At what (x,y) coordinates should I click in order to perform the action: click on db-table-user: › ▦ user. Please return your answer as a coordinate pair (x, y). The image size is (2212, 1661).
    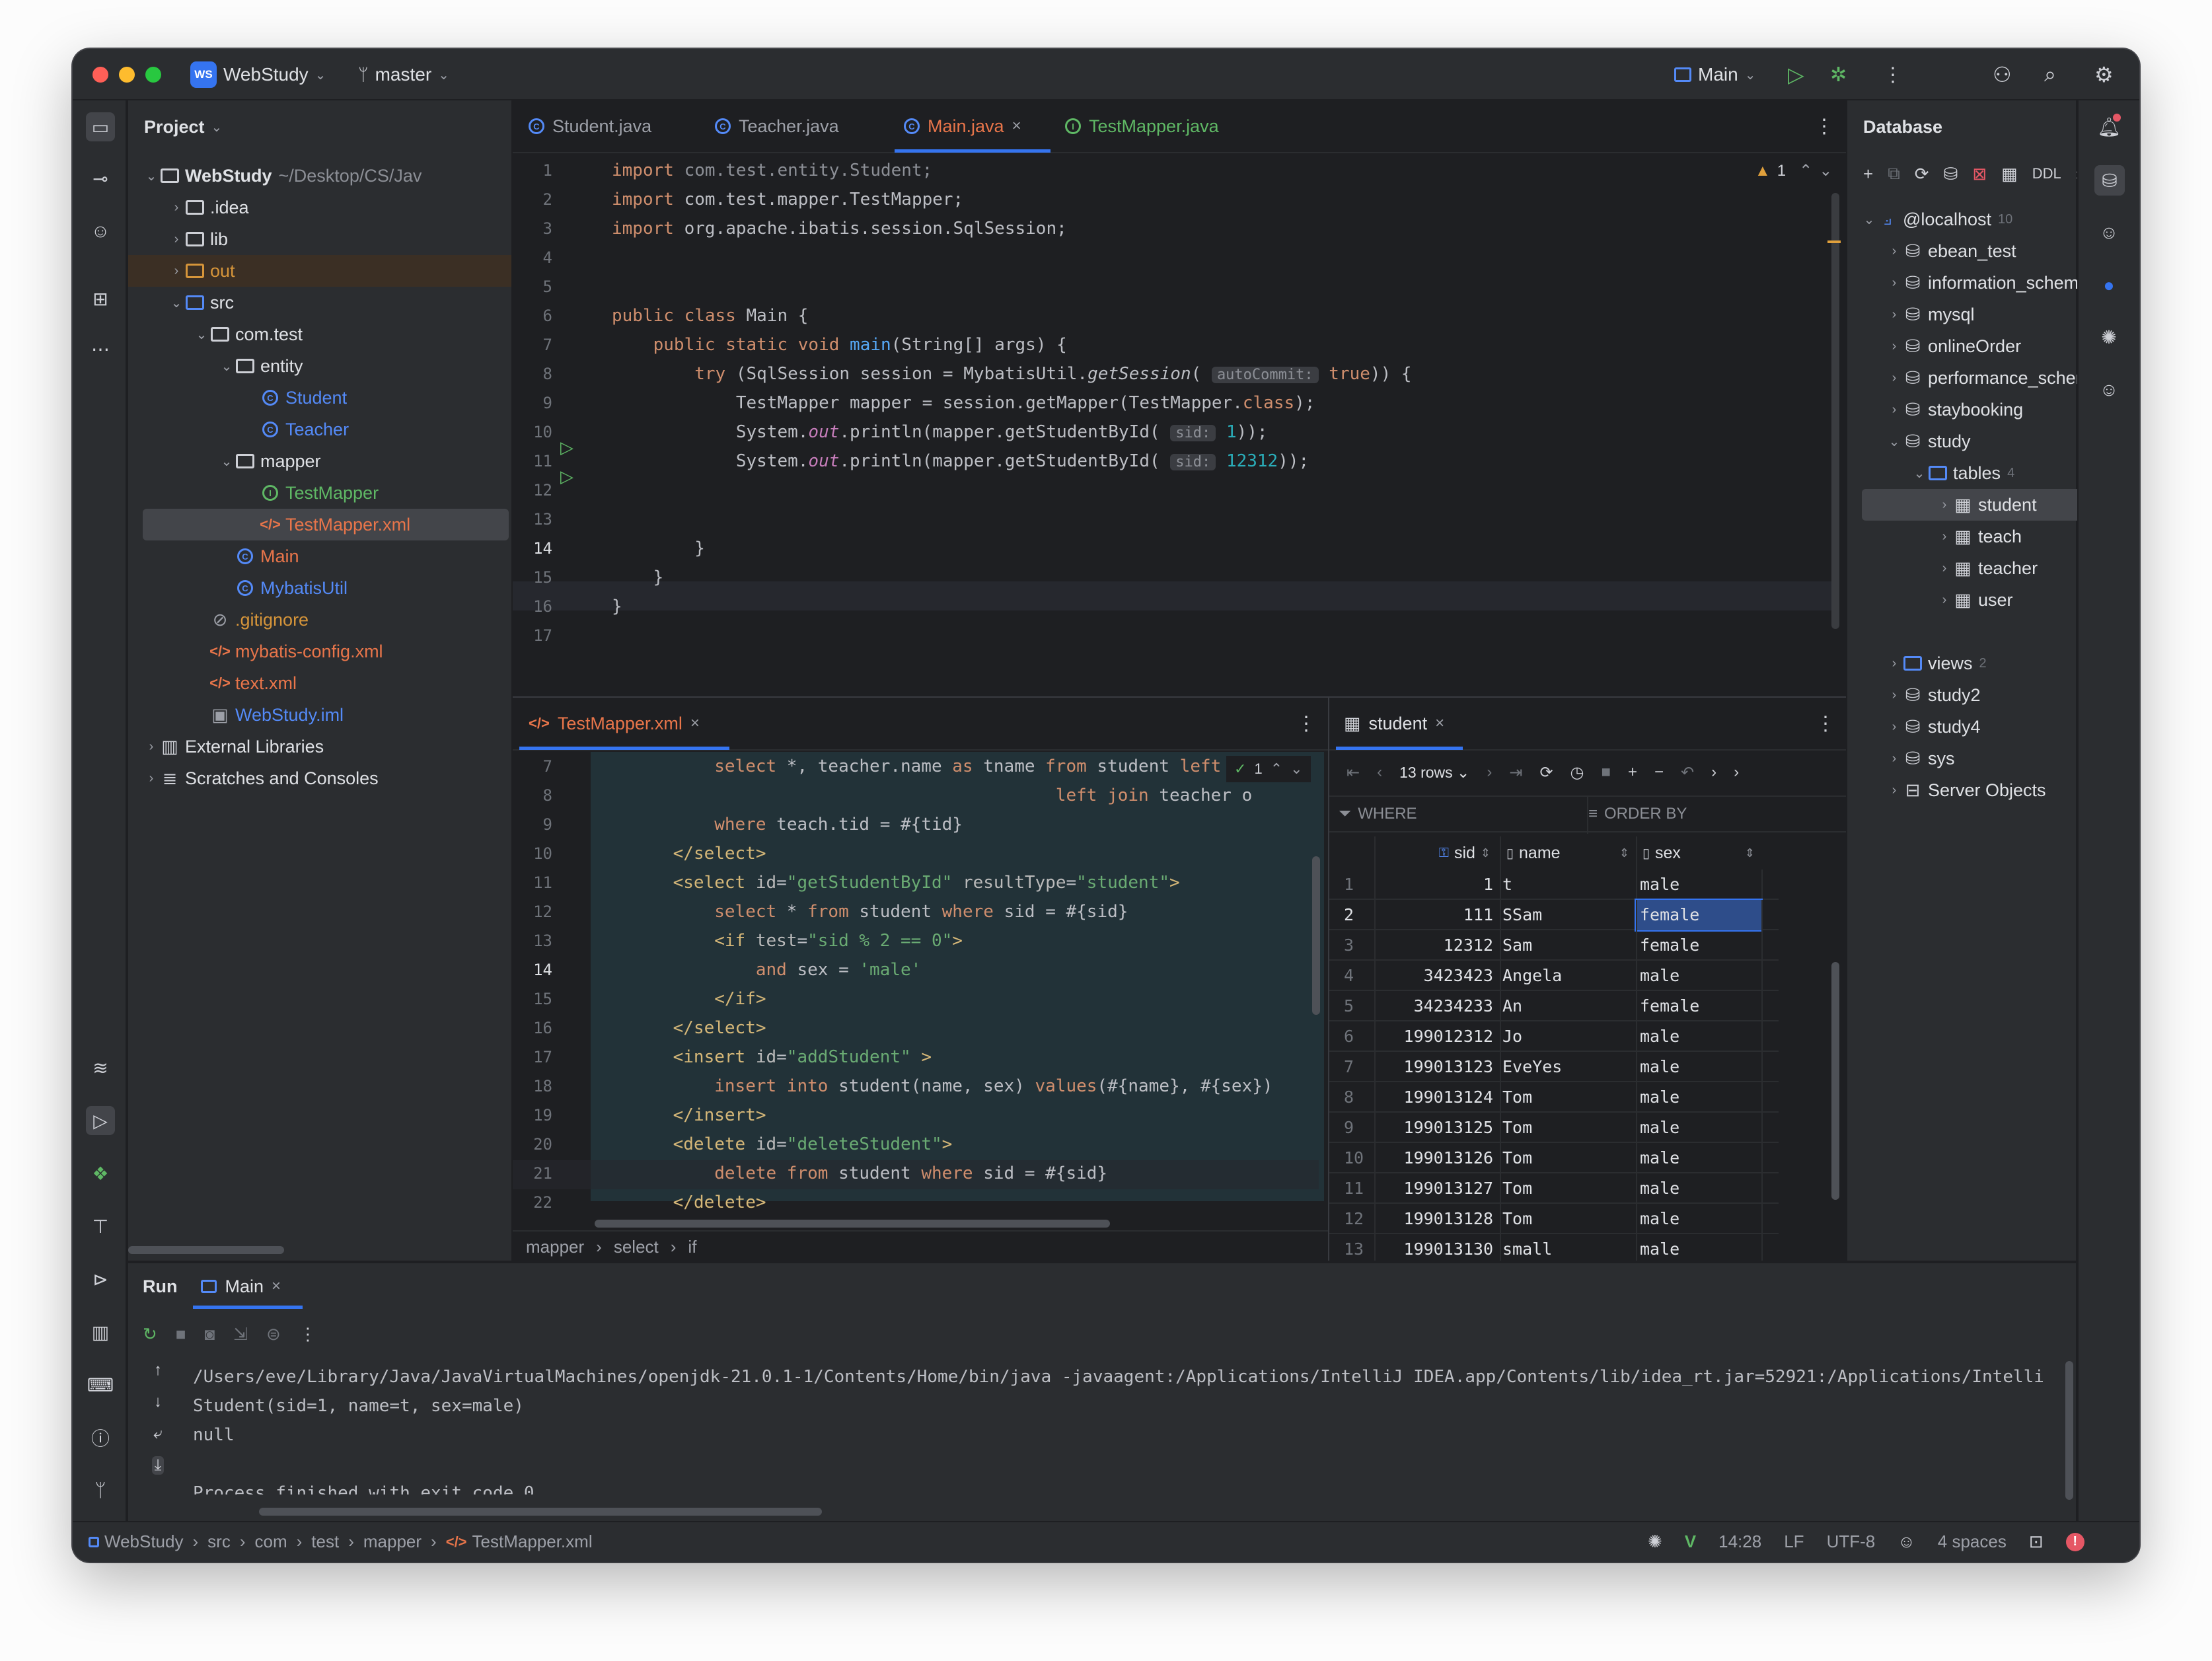
    Looking at the image, I should click on (1975, 600).